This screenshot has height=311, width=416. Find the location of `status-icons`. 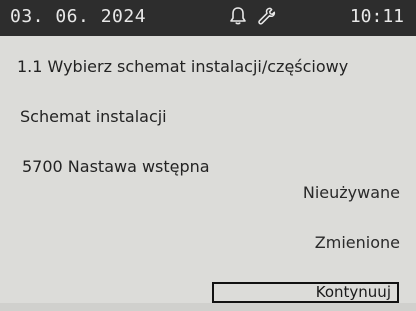

status-icons is located at coordinates (252, 18).